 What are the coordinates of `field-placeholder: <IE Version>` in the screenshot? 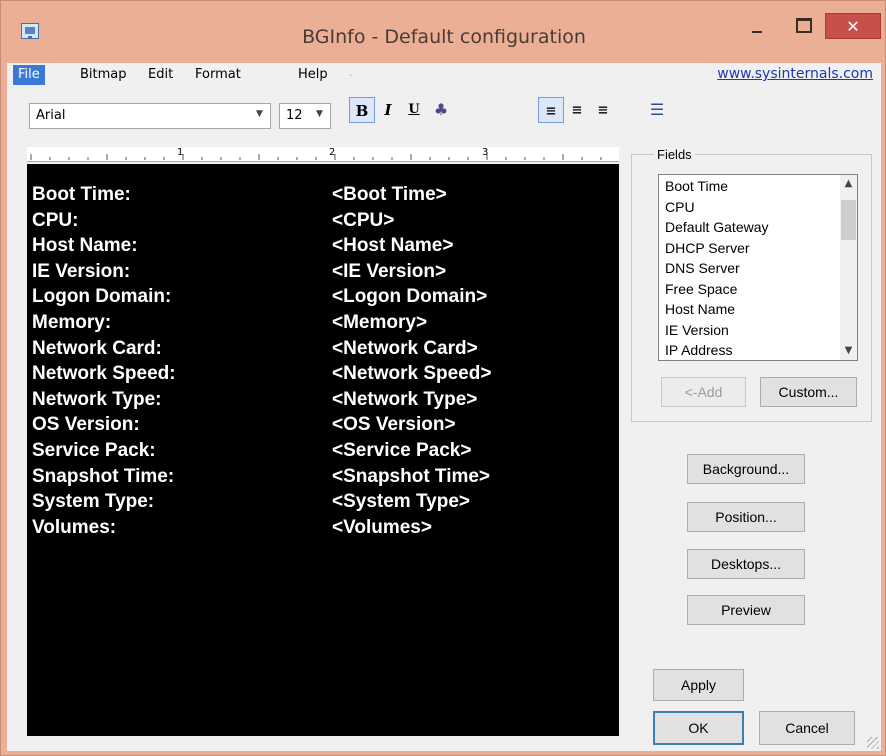 It's located at (389, 271).